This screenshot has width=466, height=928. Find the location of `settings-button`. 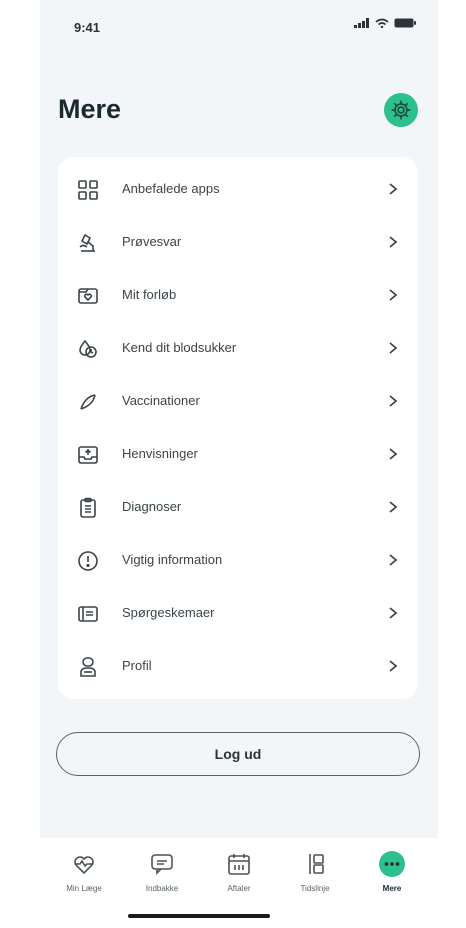

settings-button is located at coordinates (401, 110).